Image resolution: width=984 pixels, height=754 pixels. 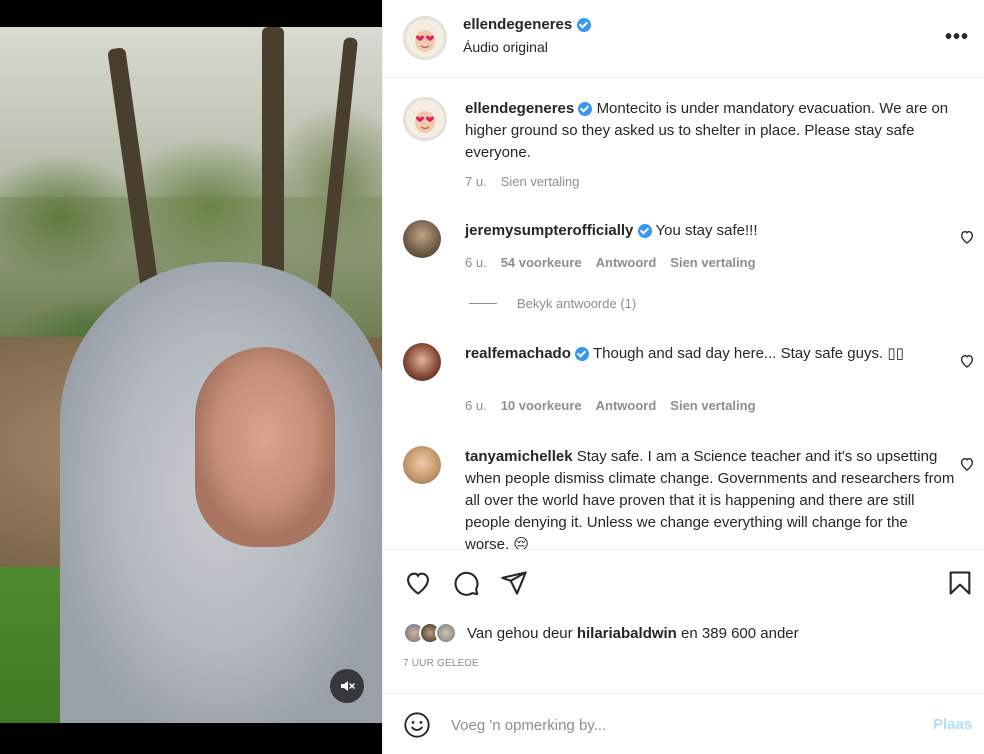 I want to click on comment-icon, so click(x=466, y=583).